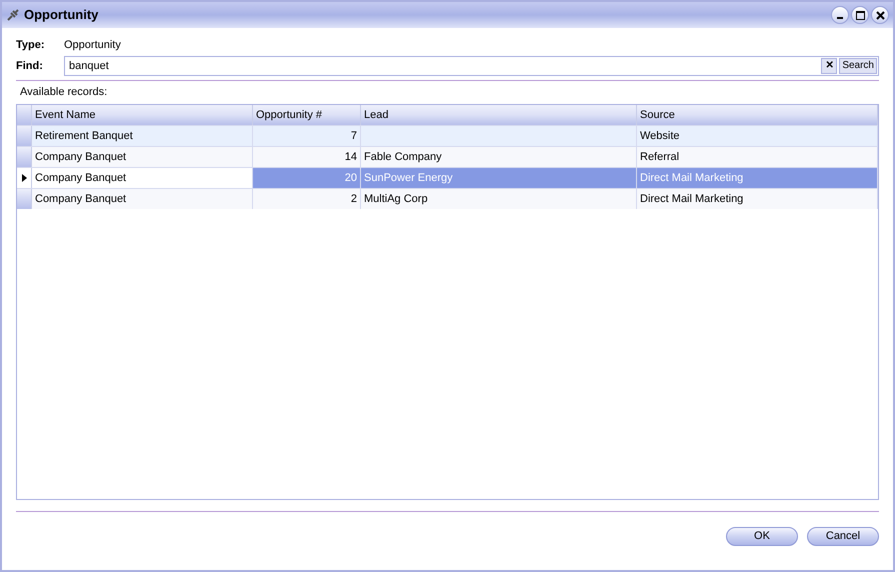 Image resolution: width=895 pixels, height=572 pixels. What do you see at coordinates (499, 115) in the screenshot?
I see `column-header: Lead` at bounding box center [499, 115].